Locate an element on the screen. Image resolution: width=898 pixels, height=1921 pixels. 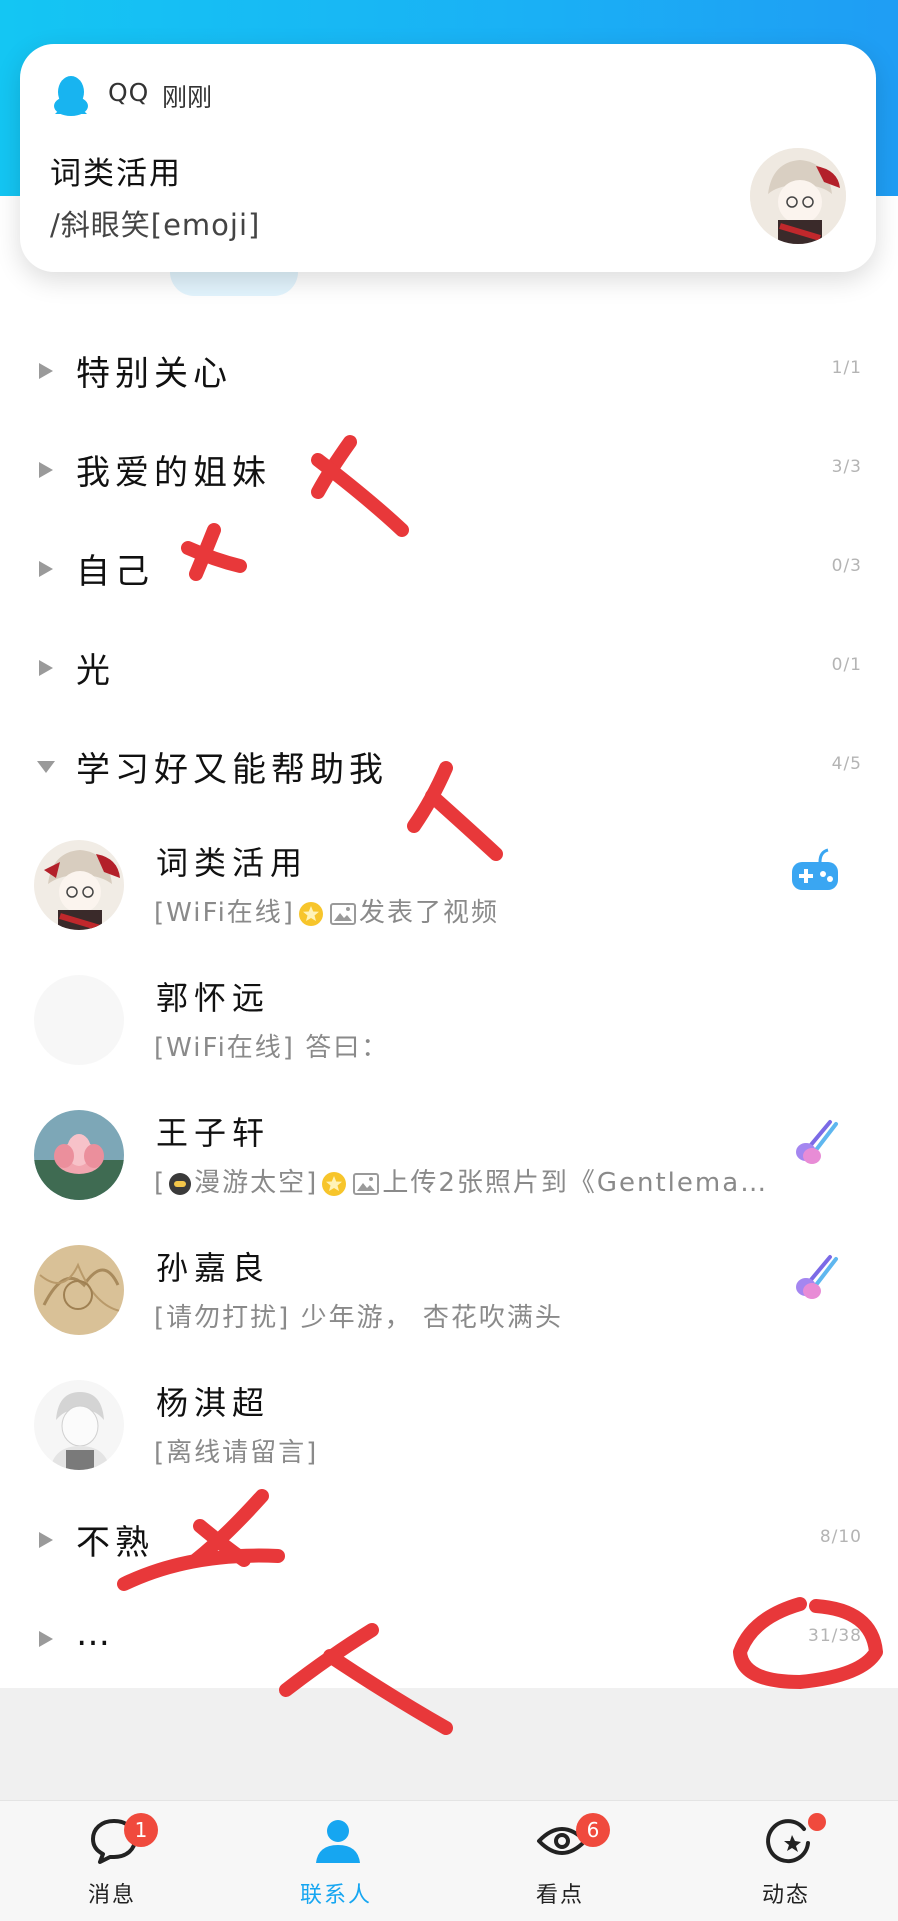
nav-contacts: 联系人 is located at coordinates (336, 1861).